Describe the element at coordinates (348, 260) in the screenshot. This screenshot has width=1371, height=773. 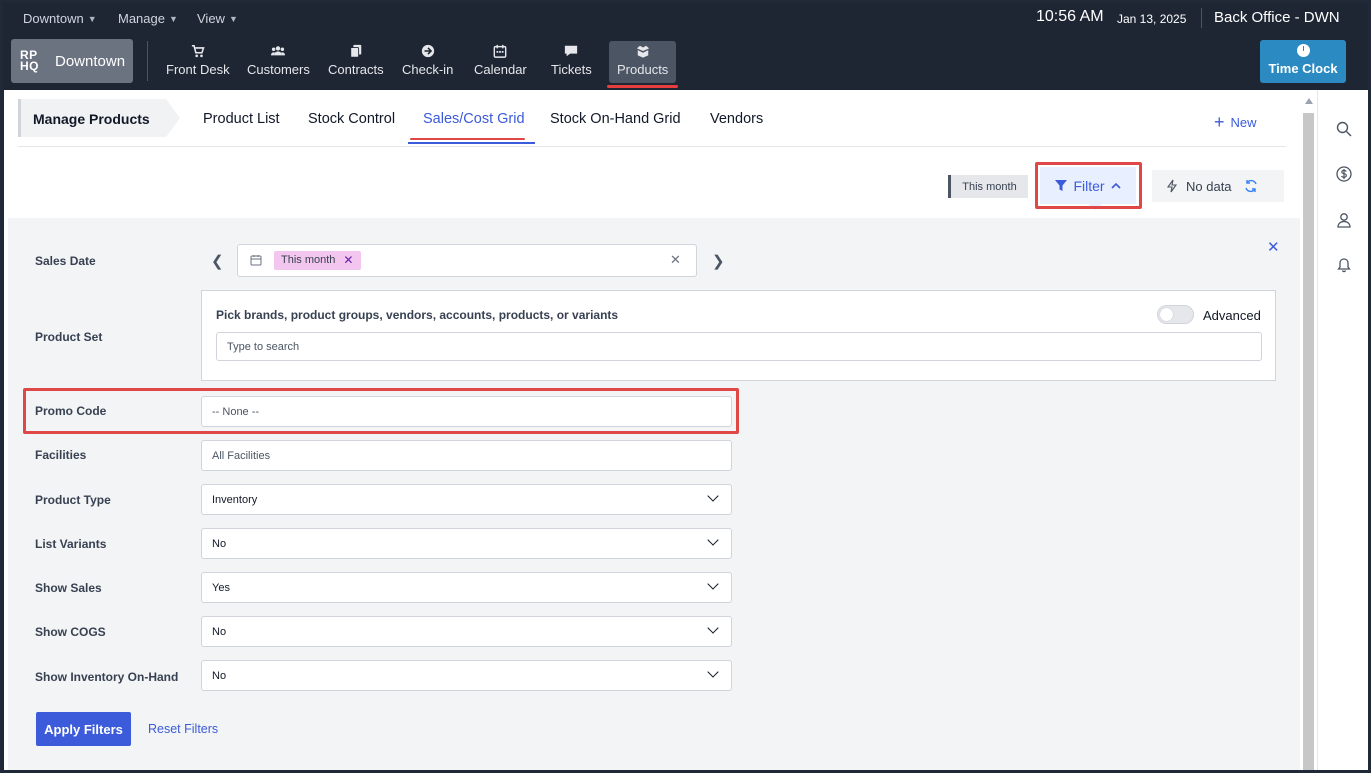
I see `remove-chip-icon: ✕` at that location.